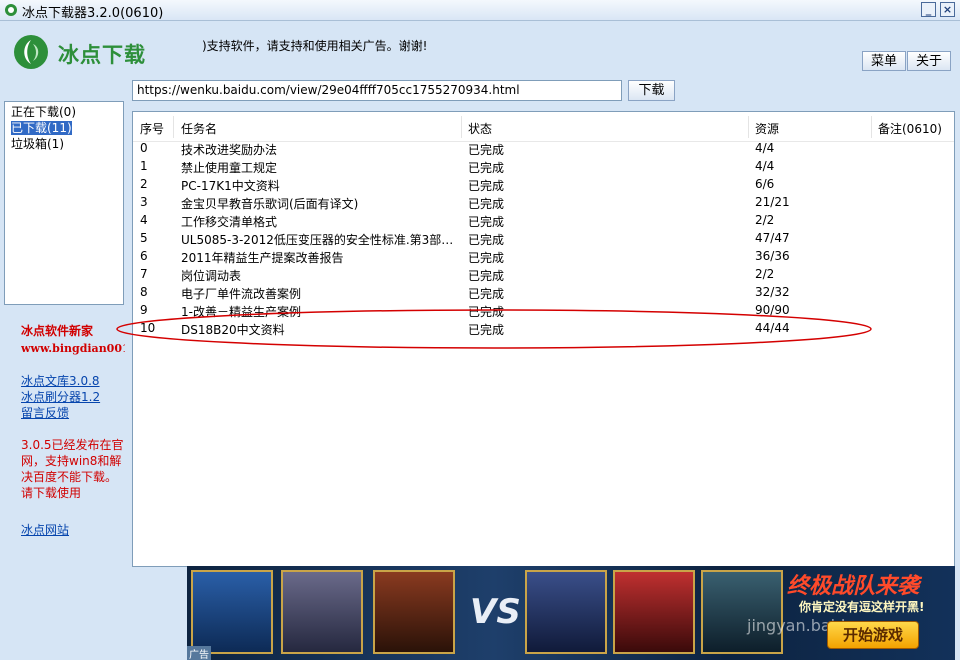 Image resolution: width=960 pixels, height=660 pixels. What do you see at coordinates (211, 276) in the screenshot?
I see `cell-task-name: 岗位调动表` at bounding box center [211, 276].